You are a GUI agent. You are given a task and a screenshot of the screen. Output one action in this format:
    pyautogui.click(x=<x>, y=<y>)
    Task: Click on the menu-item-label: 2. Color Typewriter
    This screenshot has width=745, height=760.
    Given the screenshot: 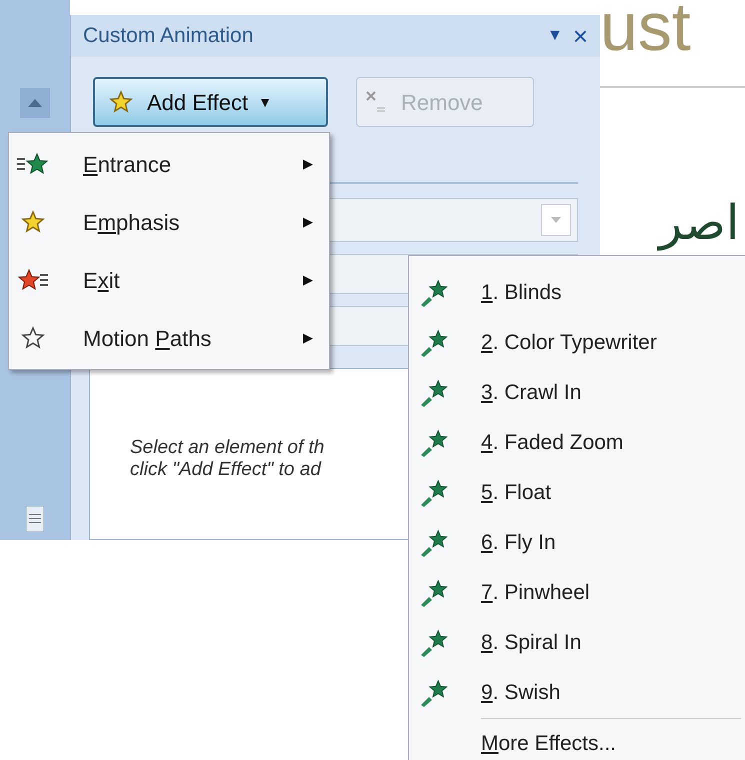 What is the action you would take?
    pyautogui.click(x=569, y=343)
    